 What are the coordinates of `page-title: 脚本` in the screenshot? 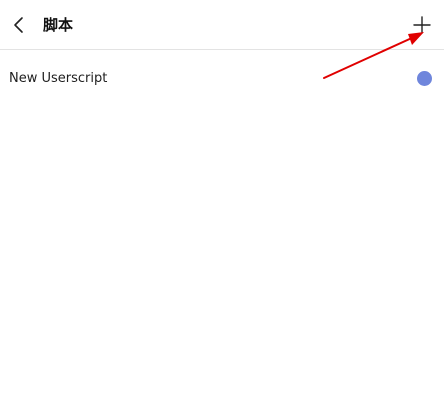 It's located at (58, 25).